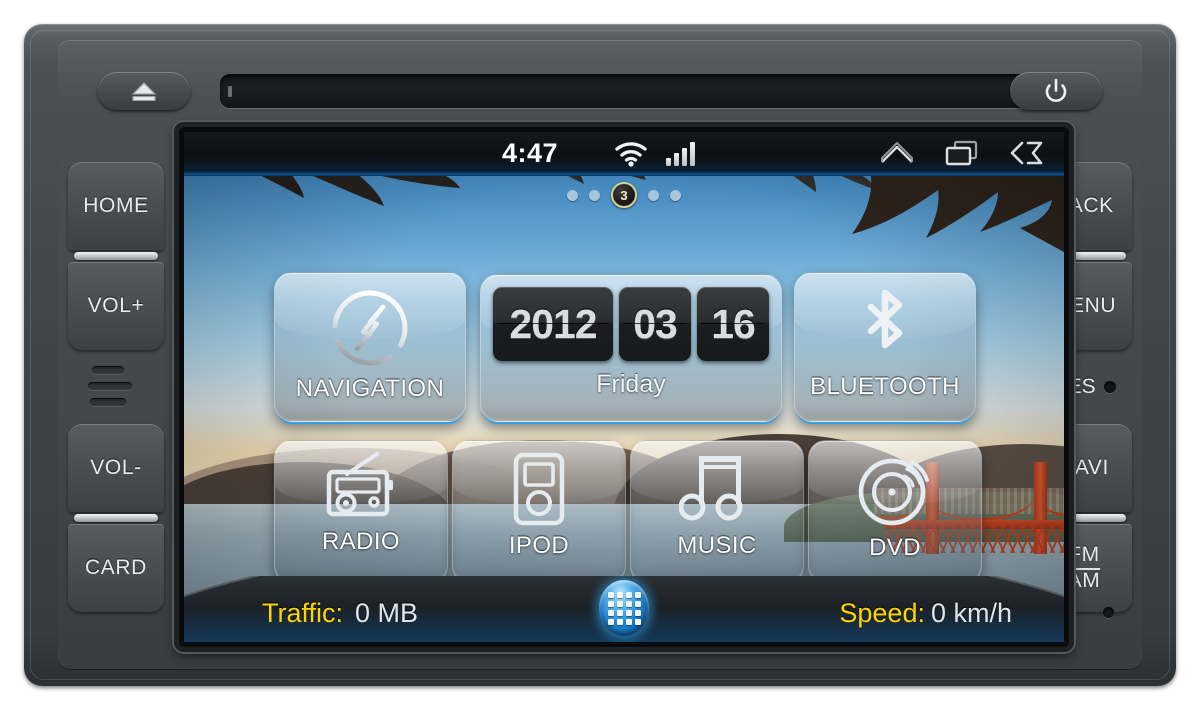  Describe the element at coordinates (925, 613) in the screenshot. I see `speed-readout: Speed: 0 km/h` at that location.